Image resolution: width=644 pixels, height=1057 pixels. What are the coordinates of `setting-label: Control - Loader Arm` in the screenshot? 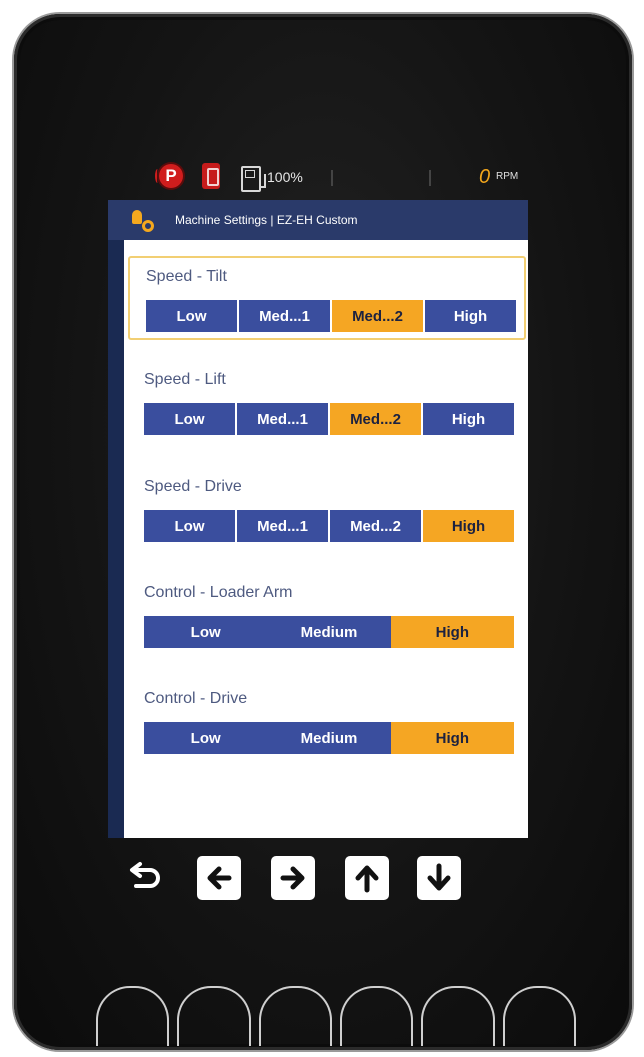 It's located at (218, 592).